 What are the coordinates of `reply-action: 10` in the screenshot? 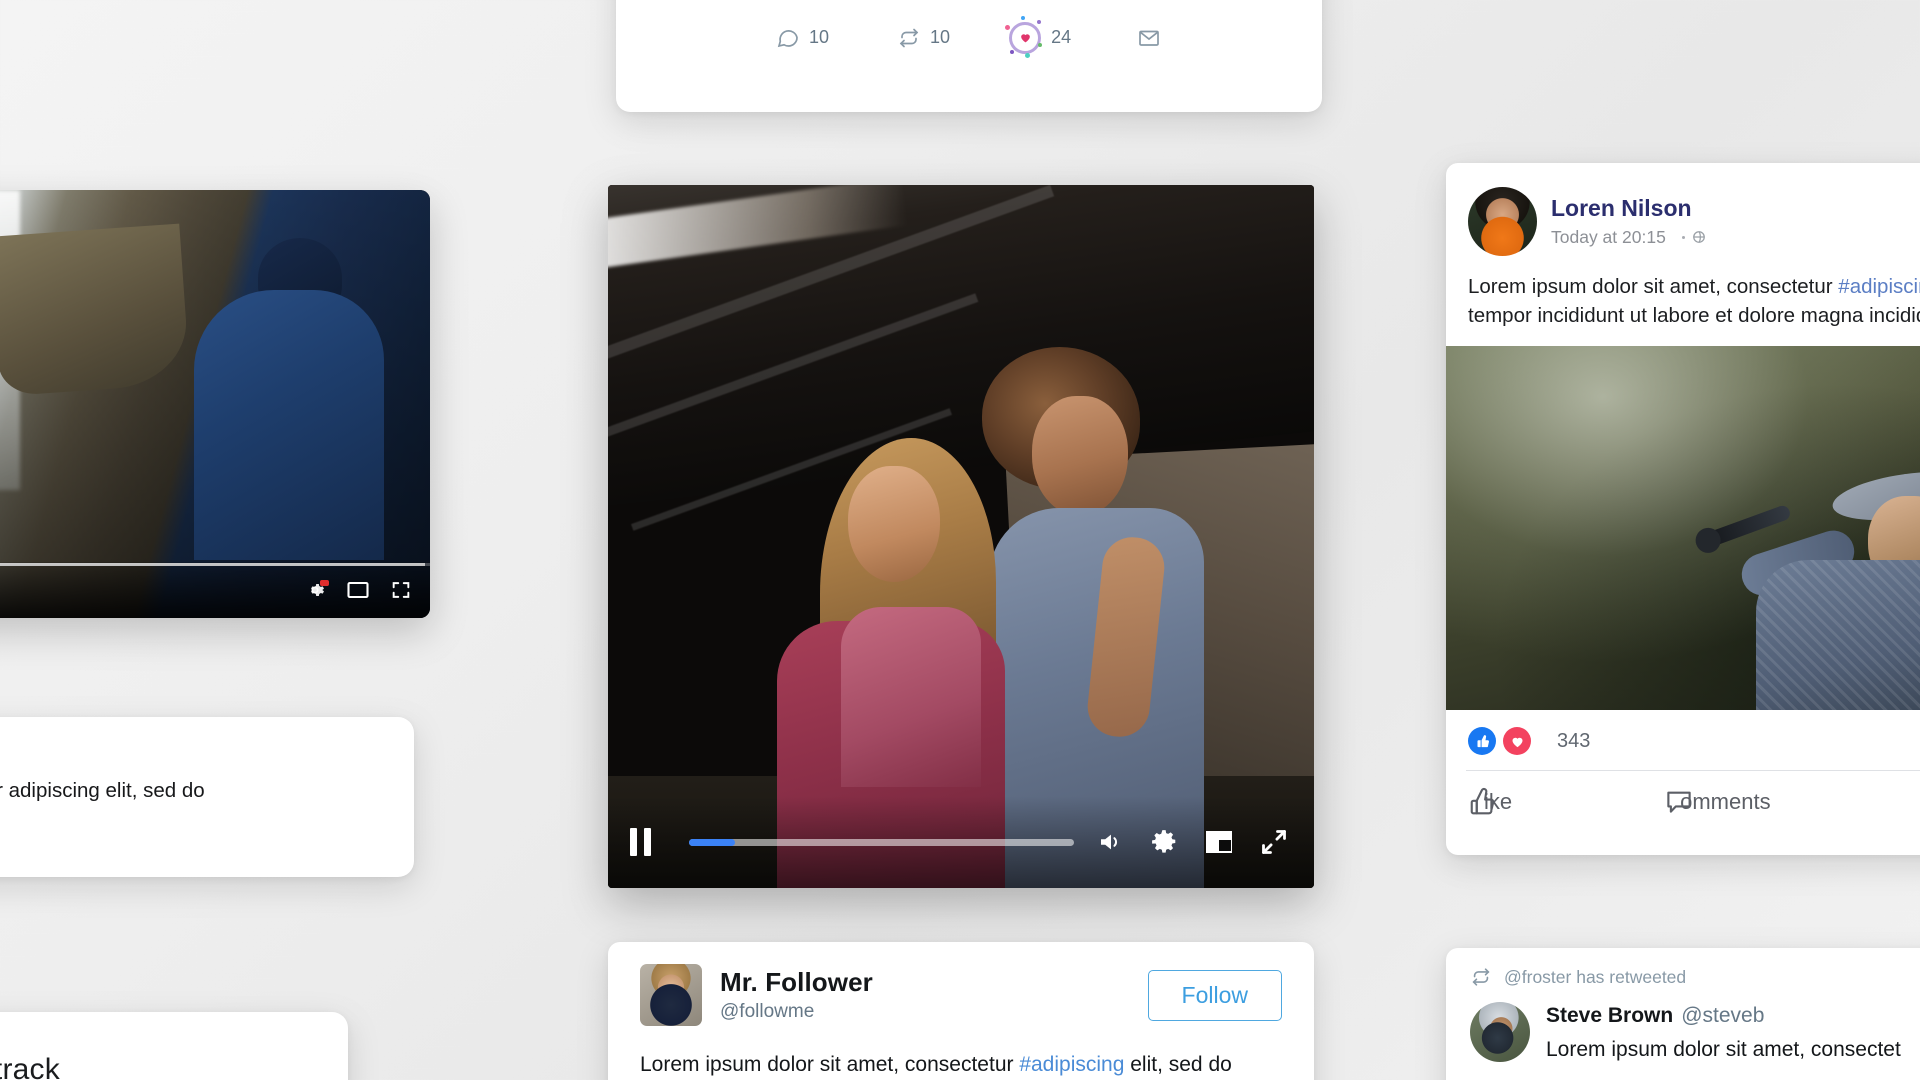 It's located at (802, 38).